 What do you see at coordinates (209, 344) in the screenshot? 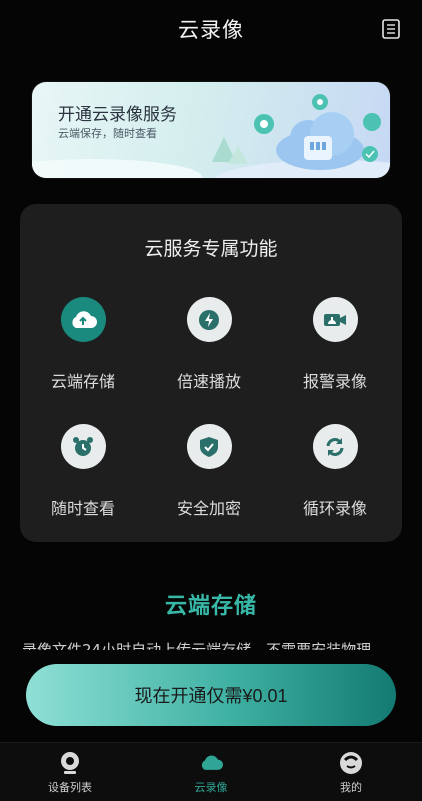
I see `feature-speed-playback: 倍速播放` at bounding box center [209, 344].